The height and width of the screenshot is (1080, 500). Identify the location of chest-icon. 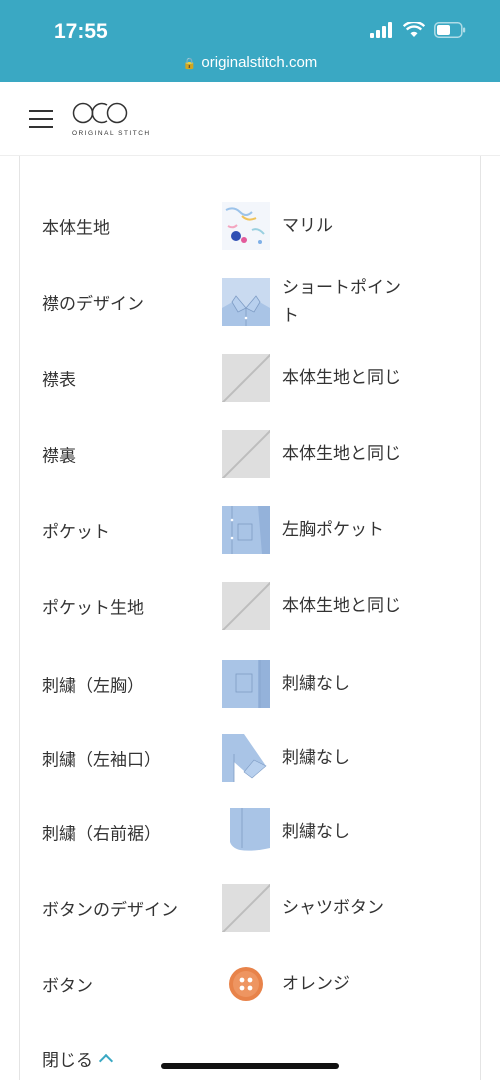
(246, 684).